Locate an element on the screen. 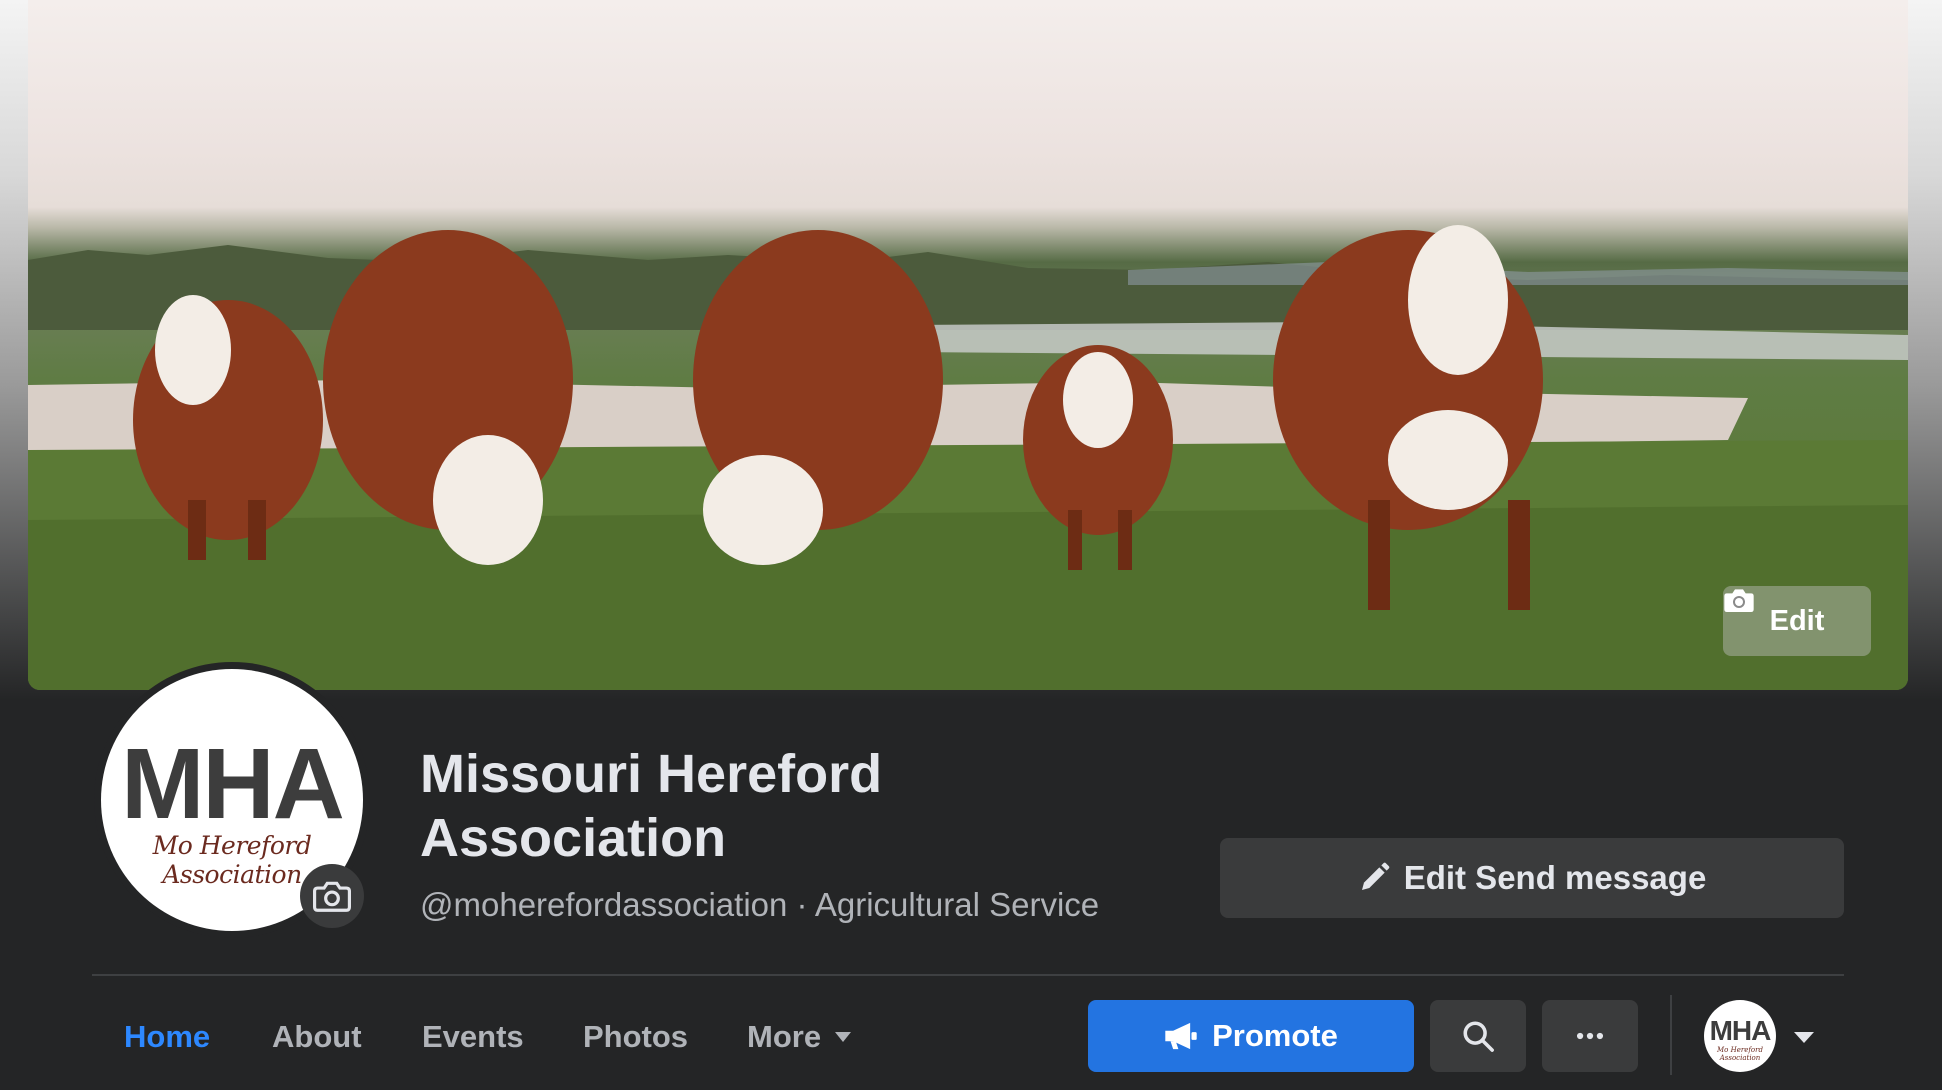  tab-more: More is located at coordinates (799, 1037).